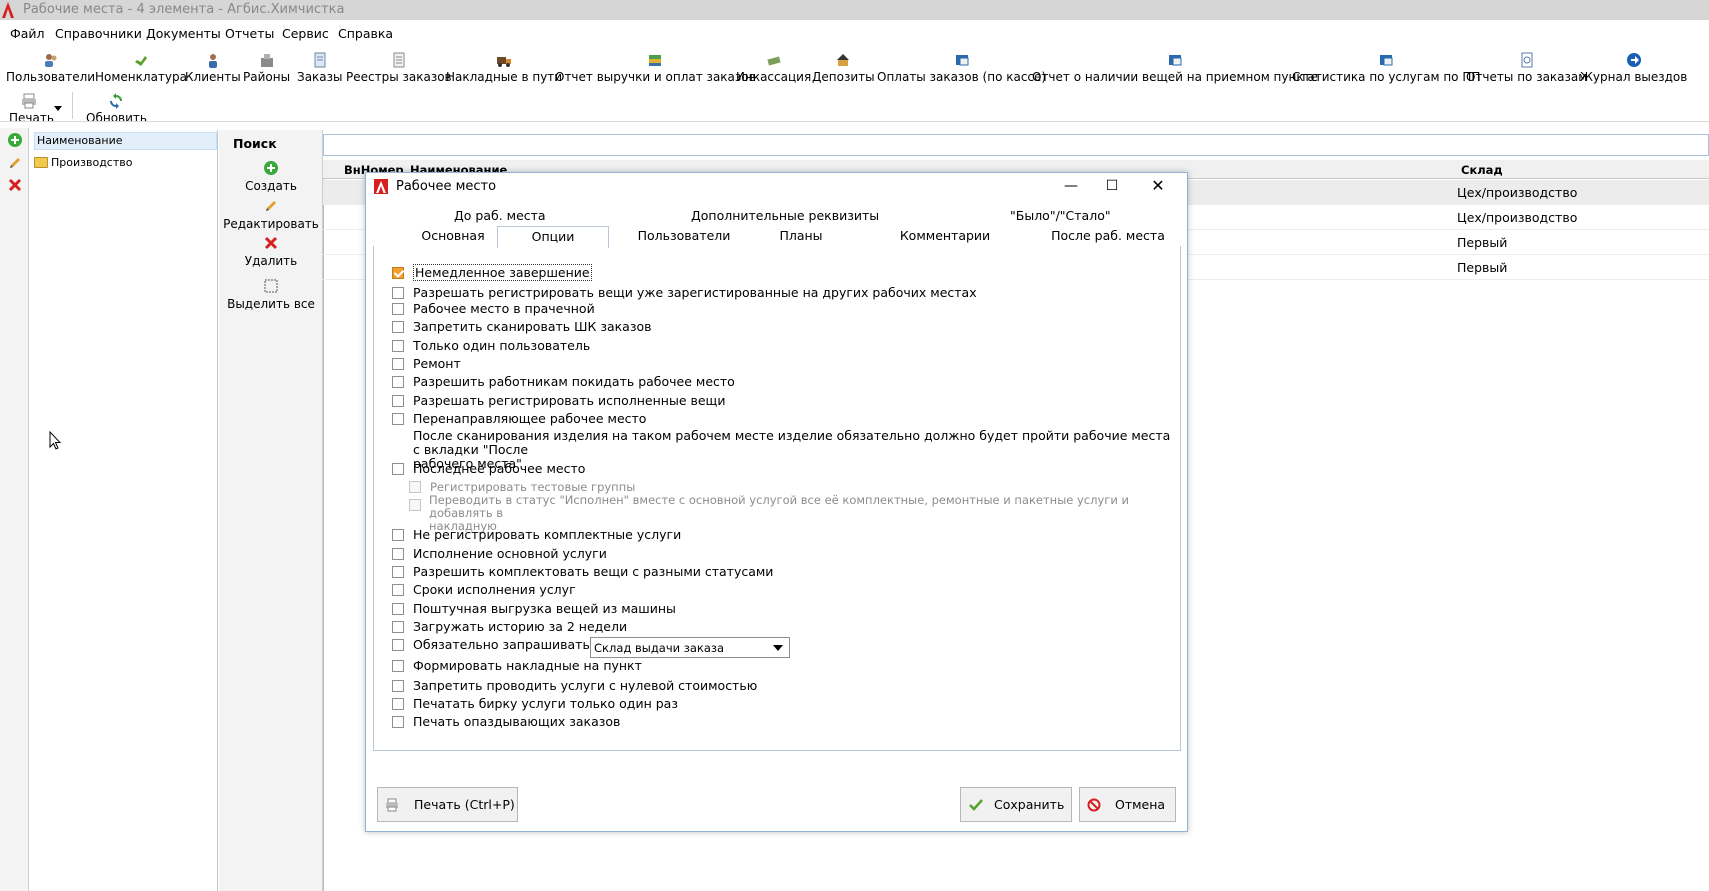  Describe the element at coordinates (249, 33) in the screenshot. I see `menu-reports: Отчеты` at that location.